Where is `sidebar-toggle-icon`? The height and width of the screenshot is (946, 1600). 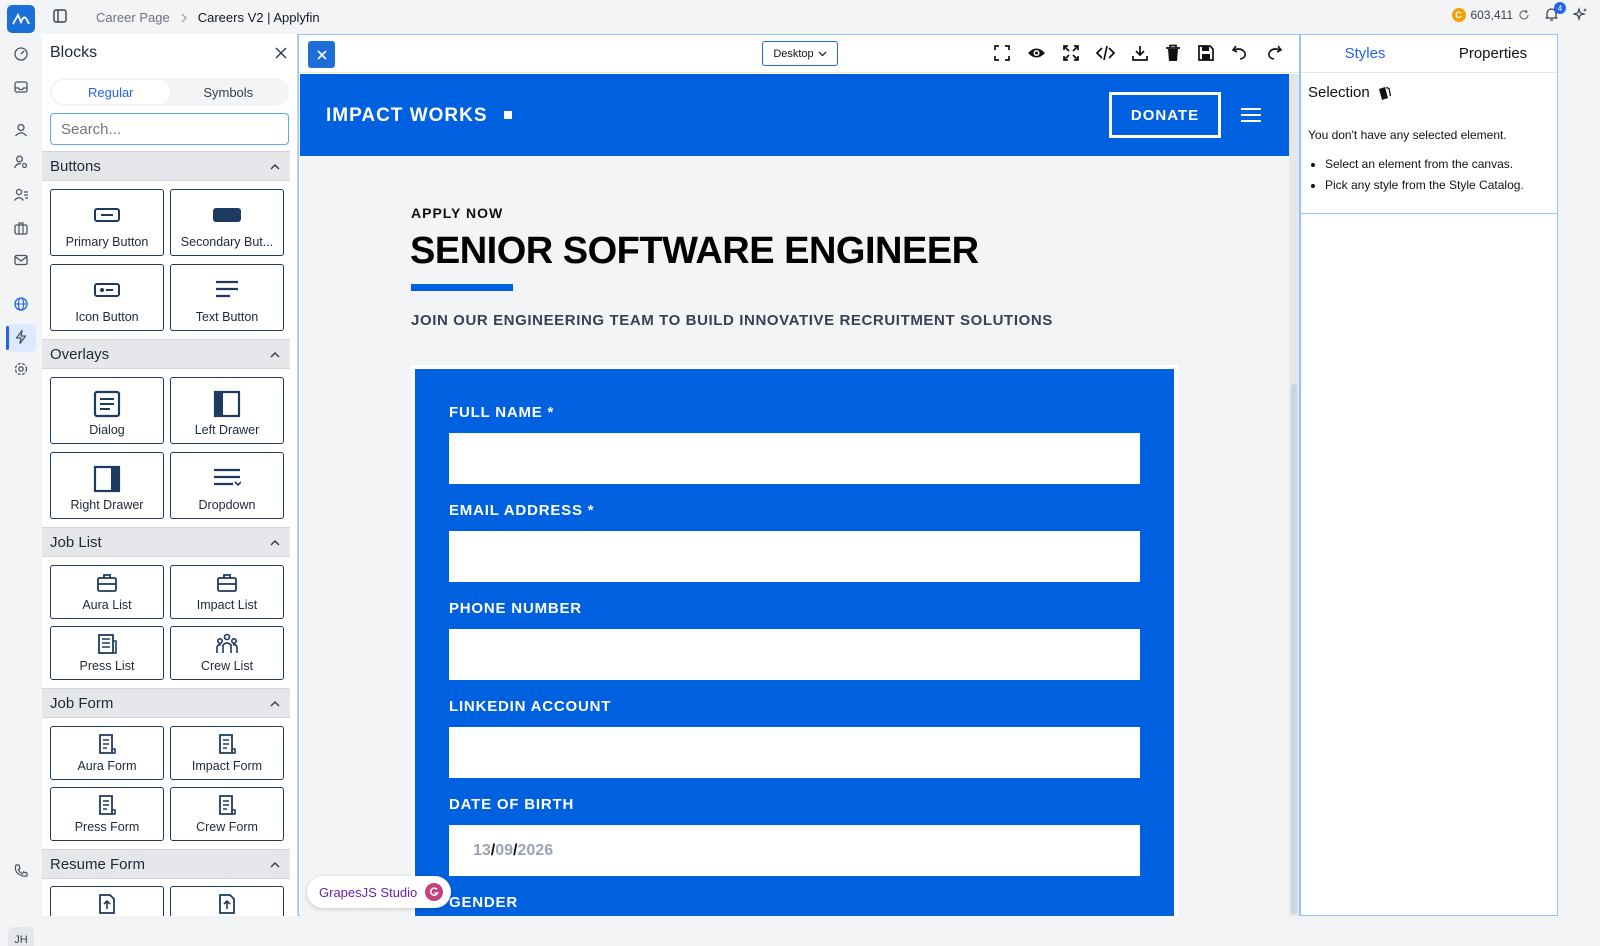 sidebar-toggle-icon is located at coordinates (60, 16).